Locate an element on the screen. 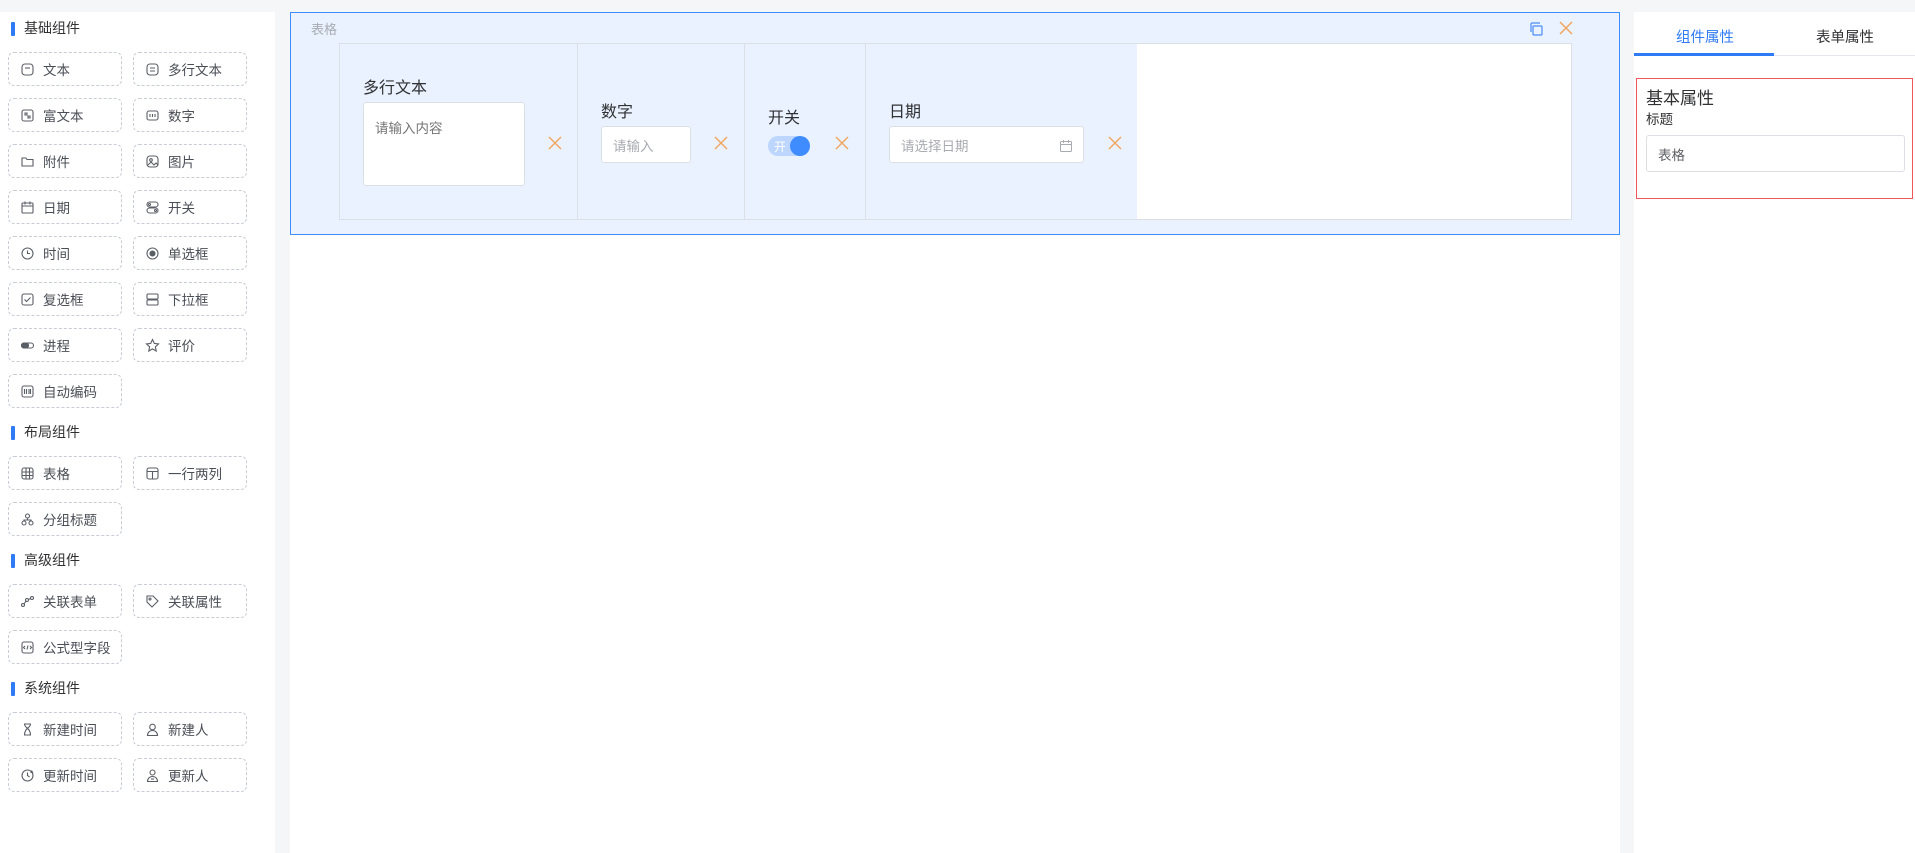  palette-item-update-user: 更新人 is located at coordinates (190, 775).